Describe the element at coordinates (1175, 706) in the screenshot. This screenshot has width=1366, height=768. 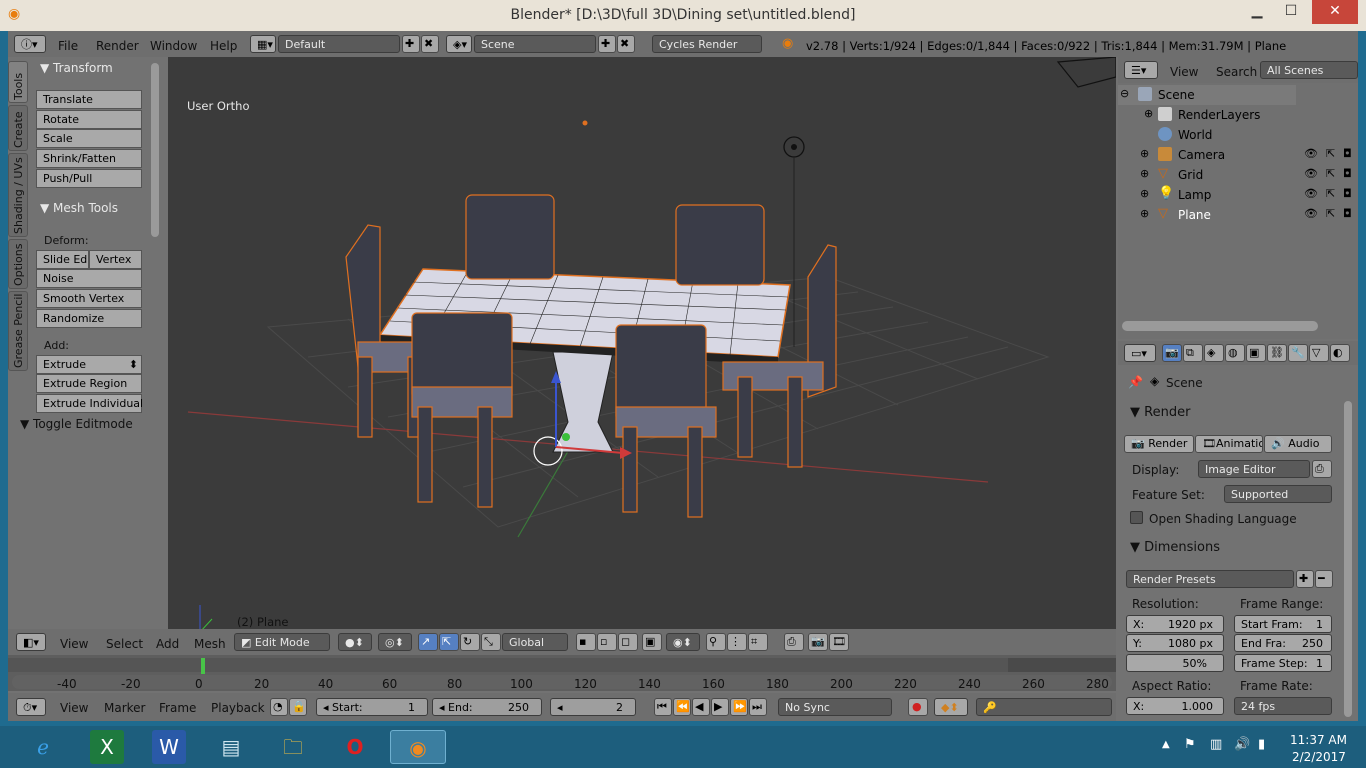
I see `aspect-x-field: X: 1.000` at that location.